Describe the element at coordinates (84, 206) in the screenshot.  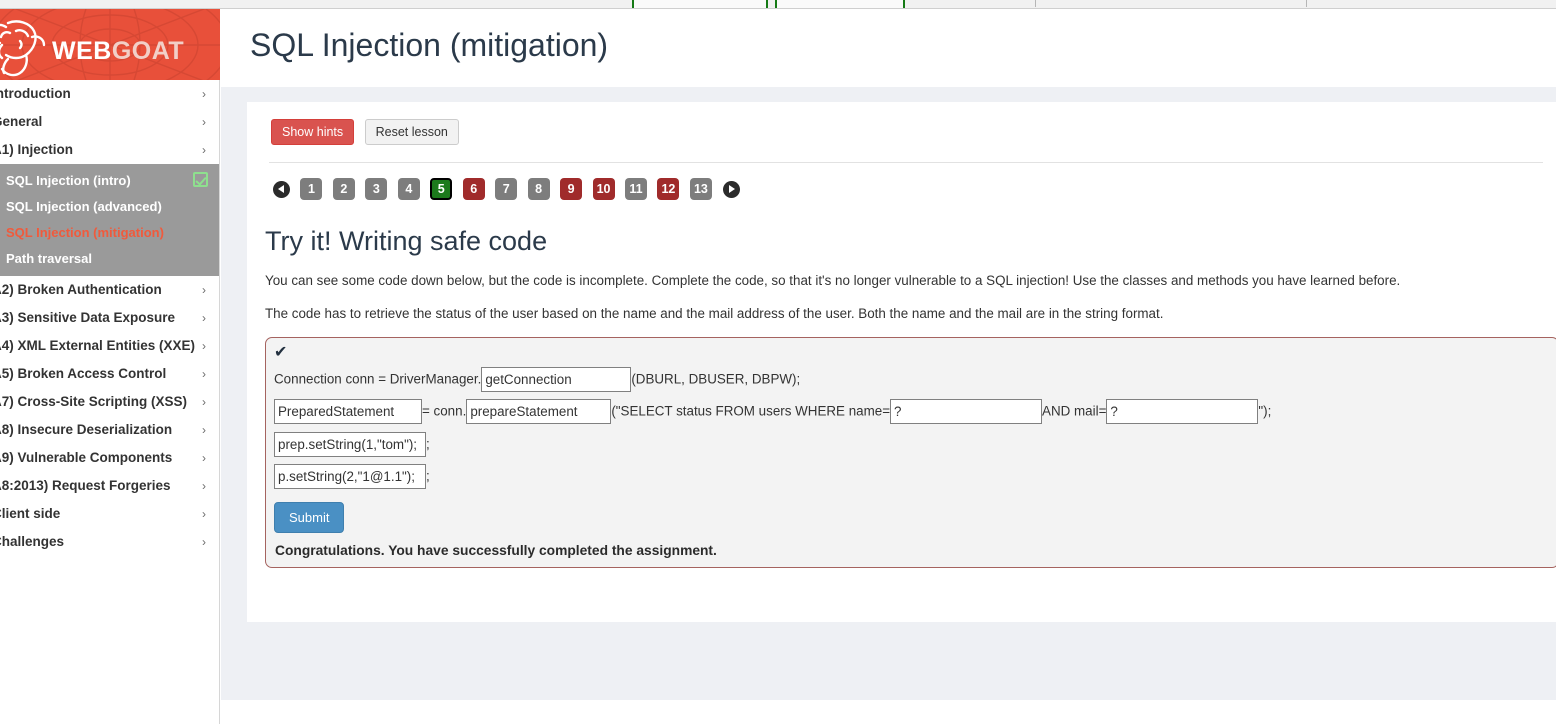
I see `sidebar-sublabel: SQL Injection (advanced)` at that location.